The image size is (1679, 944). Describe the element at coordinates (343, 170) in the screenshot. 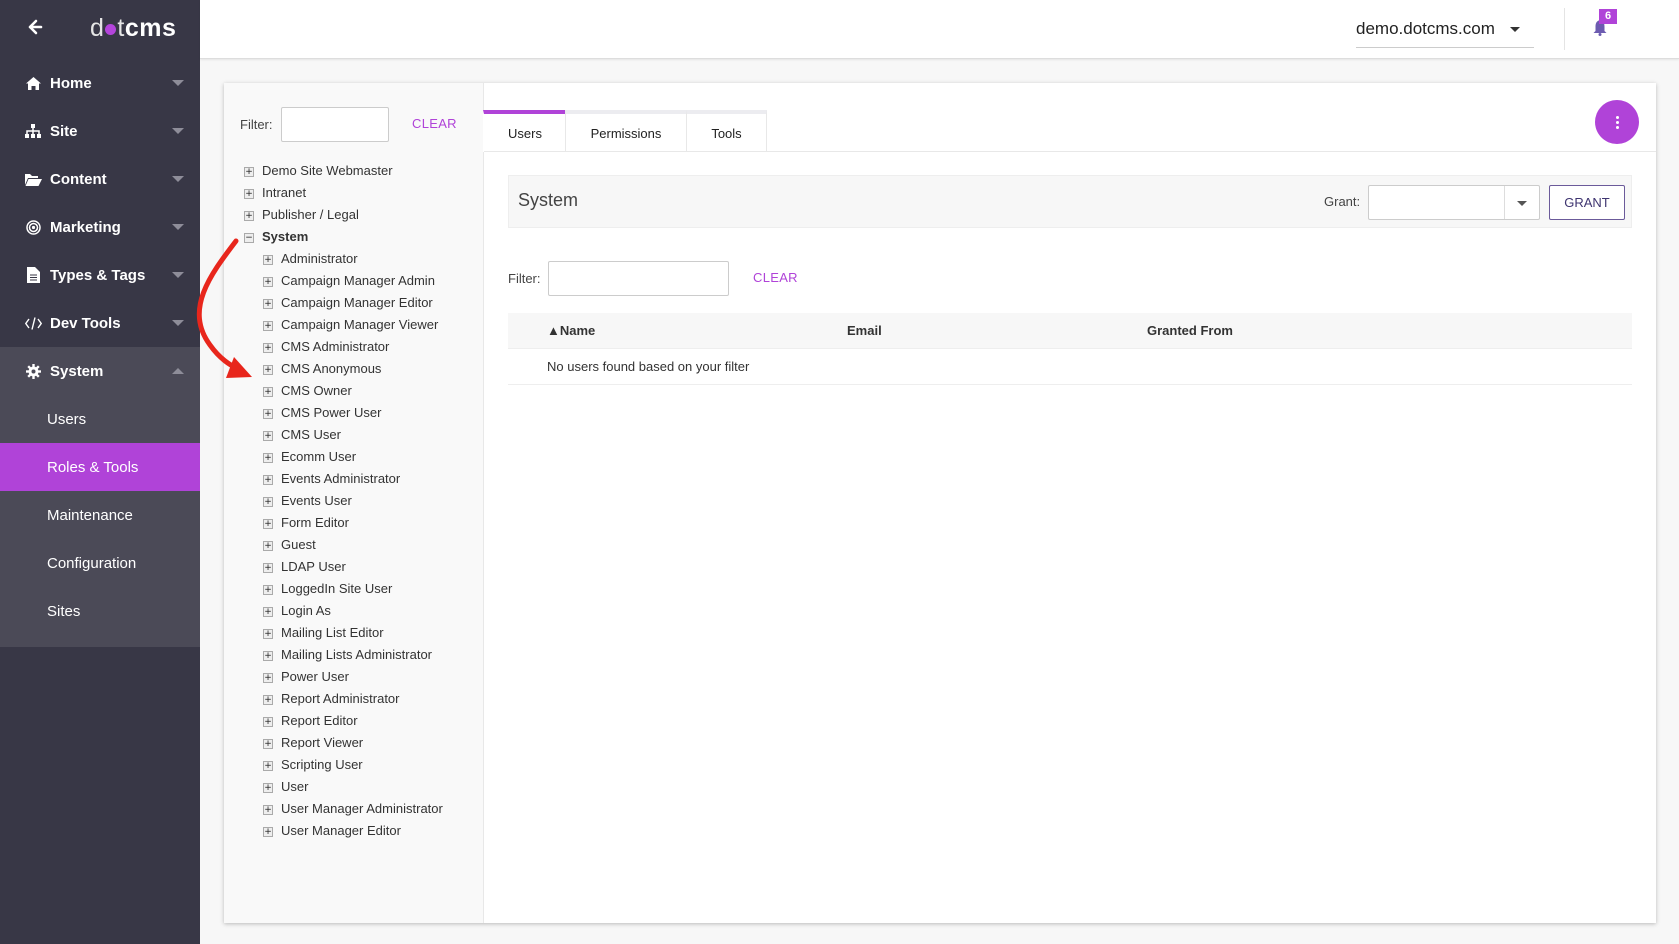

I see `tree-node-demo-site-webmaster: + Demo Site Webmaster` at that location.